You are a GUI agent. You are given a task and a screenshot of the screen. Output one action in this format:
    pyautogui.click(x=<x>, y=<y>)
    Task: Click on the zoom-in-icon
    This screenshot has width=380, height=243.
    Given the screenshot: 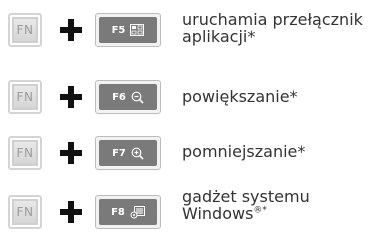 What is the action you would take?
    pyautogui.click(x=137, y=153)
    